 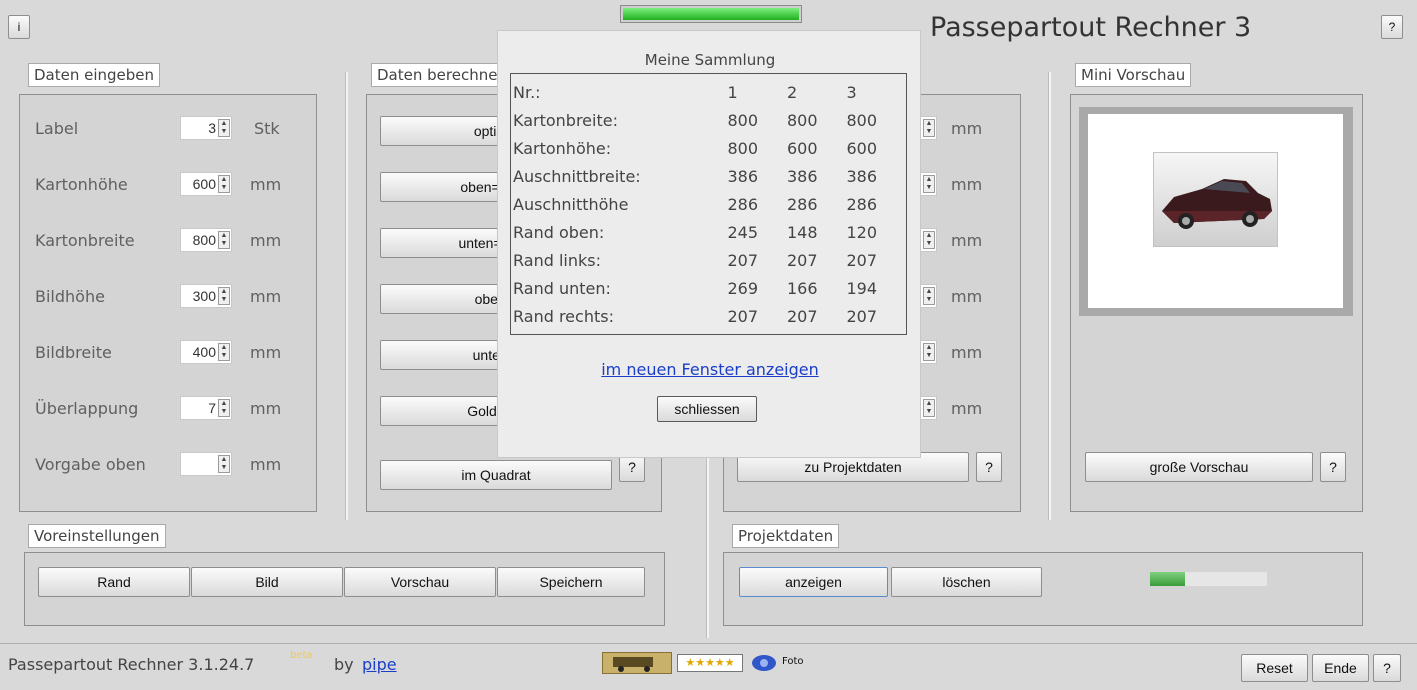 I want to click on table-key: Rand unten:, so click(x=562, y=288).